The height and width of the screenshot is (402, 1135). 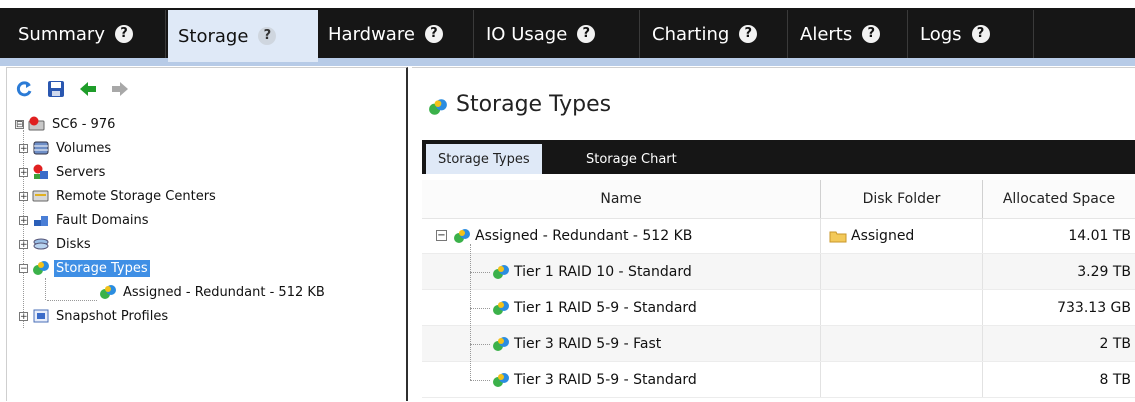 I want to click on row-name: Tier 1 RAID 5-9 - Standard, so click(x=605, y=307).